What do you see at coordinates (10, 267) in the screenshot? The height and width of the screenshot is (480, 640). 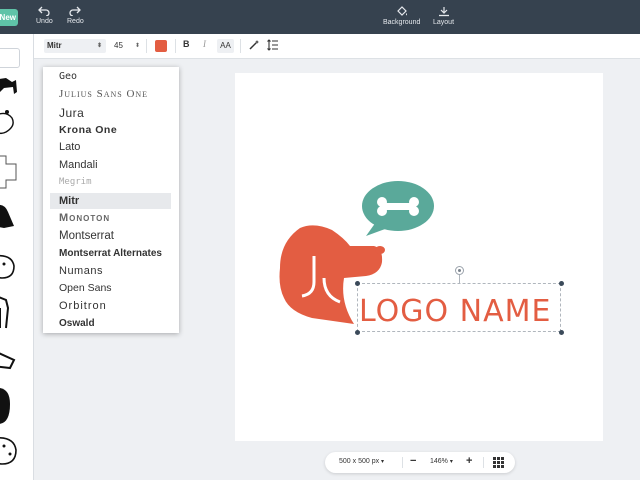 I see `dog-face-icon` at bounding box center [10, 267].